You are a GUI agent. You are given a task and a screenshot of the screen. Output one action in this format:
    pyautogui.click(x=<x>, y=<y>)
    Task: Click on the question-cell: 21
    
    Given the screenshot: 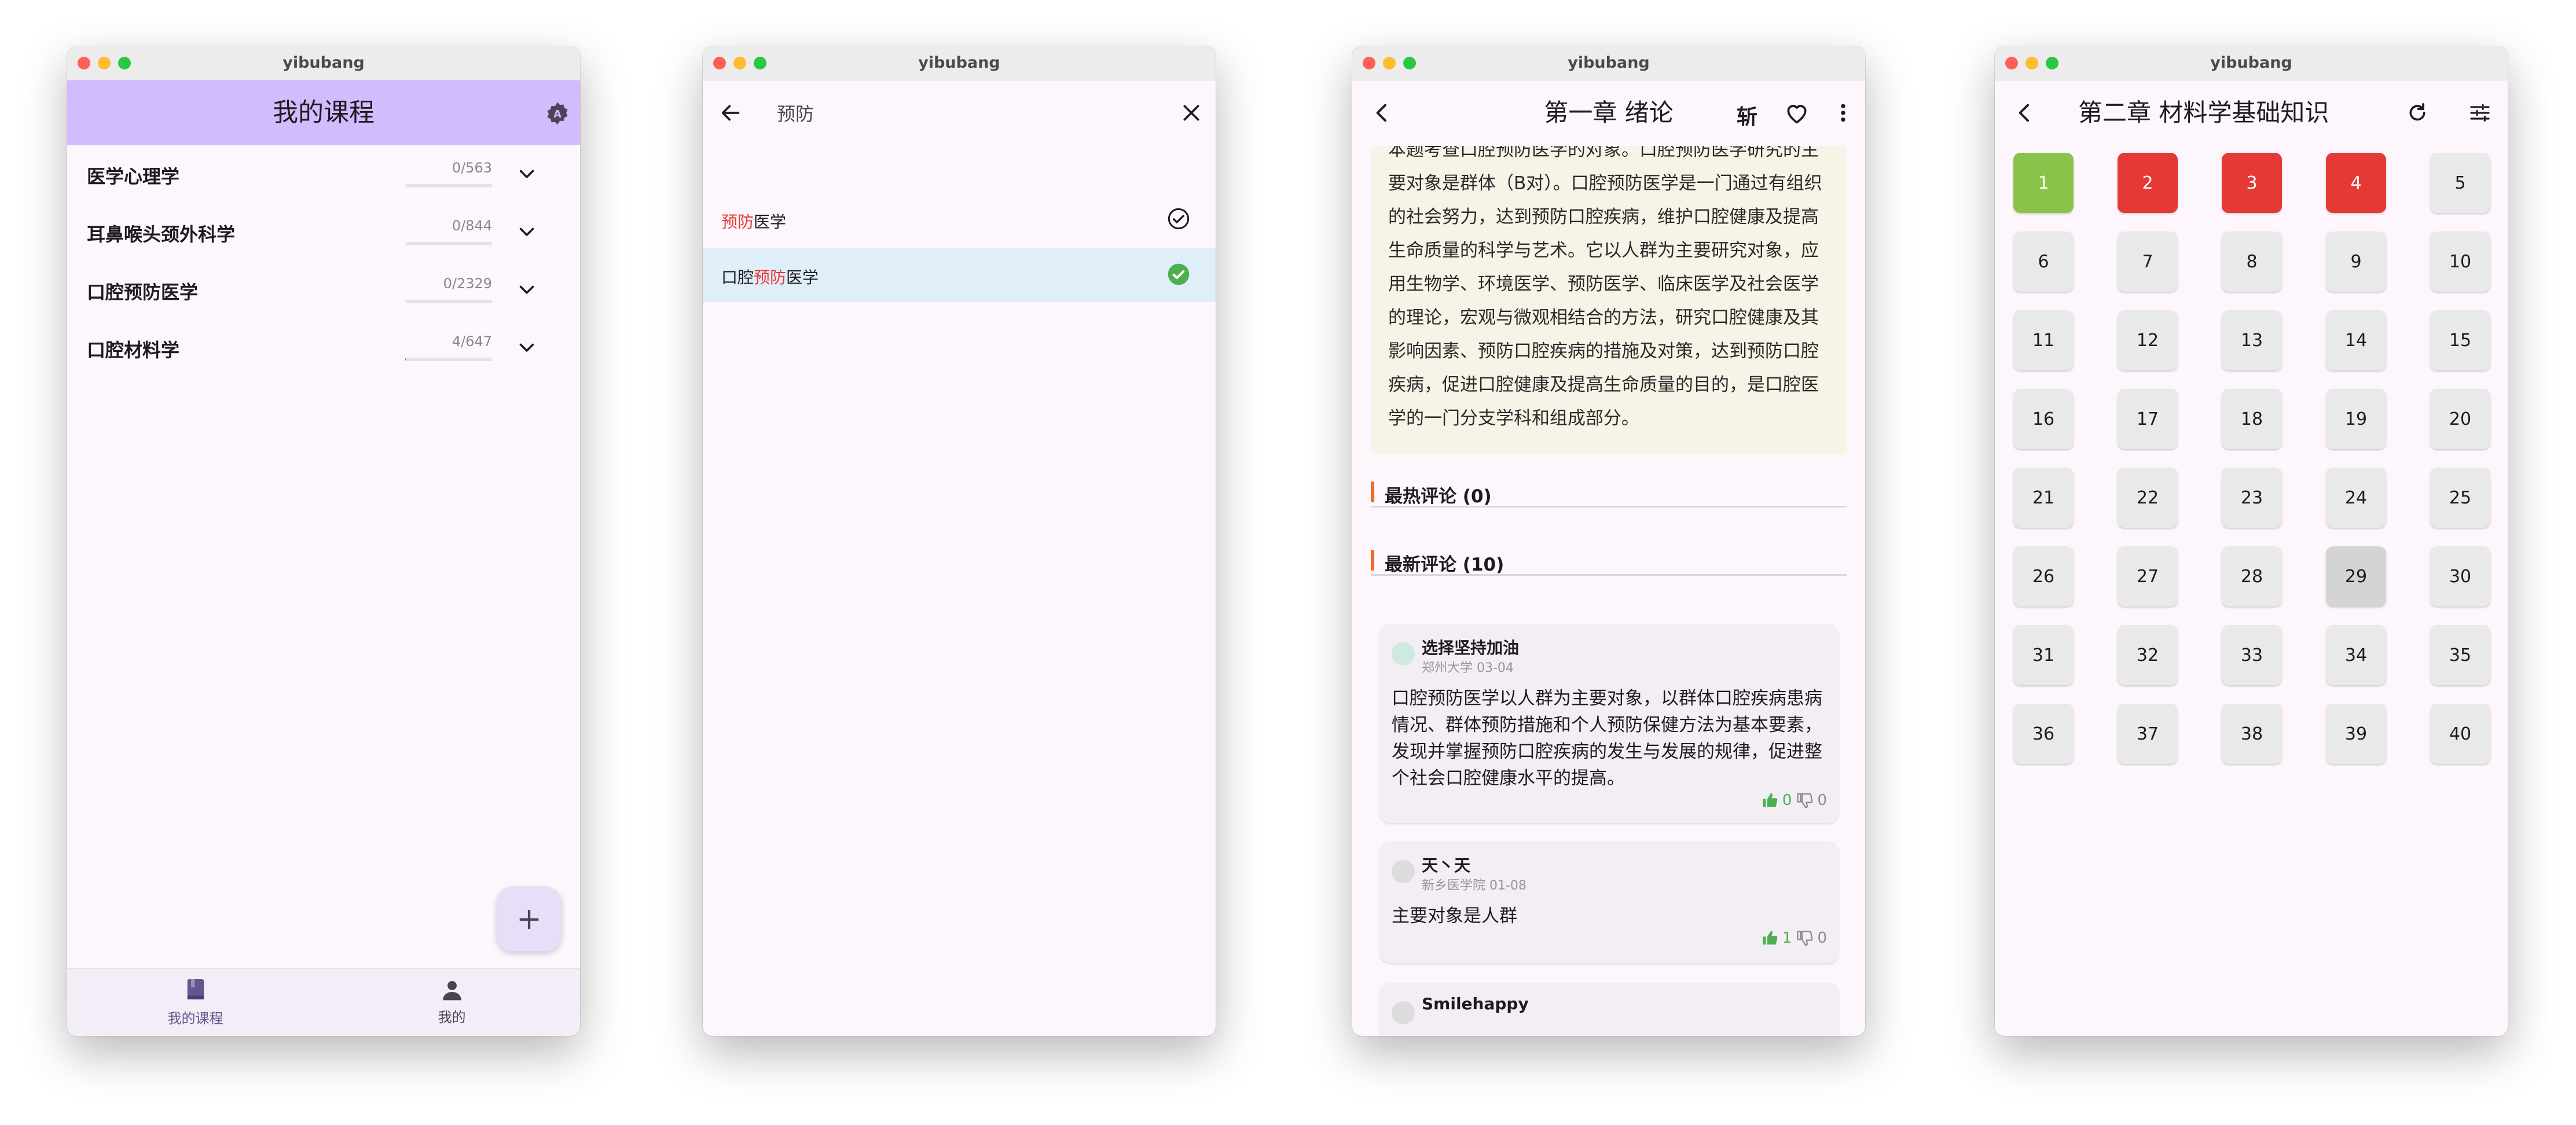 What is the action you would take?
    pyautogui.click(x=2043, y=498)
    